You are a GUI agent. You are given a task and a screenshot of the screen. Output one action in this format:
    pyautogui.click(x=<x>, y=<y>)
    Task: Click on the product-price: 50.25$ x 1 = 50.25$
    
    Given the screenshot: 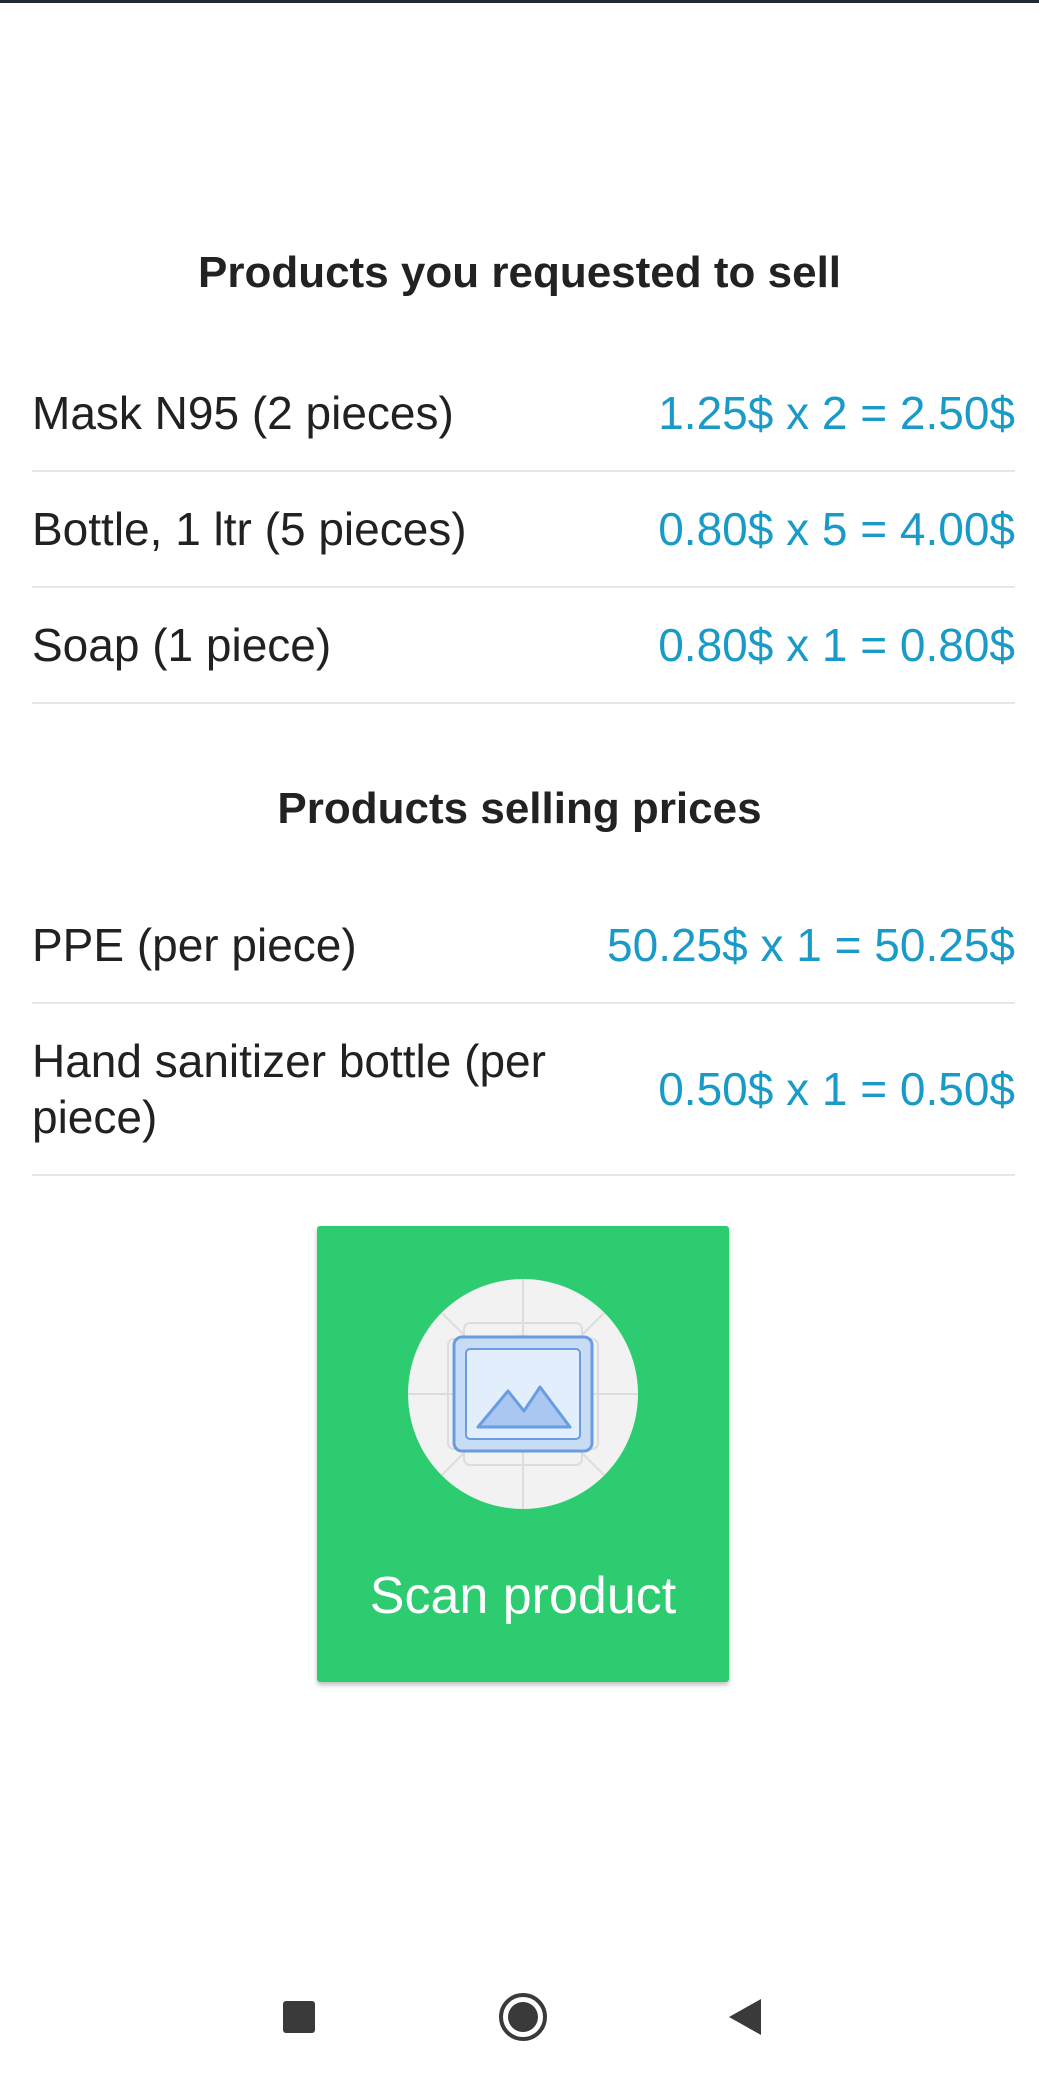 What is the action you would take?
    pyautogui.click(x=811, y=945)
    